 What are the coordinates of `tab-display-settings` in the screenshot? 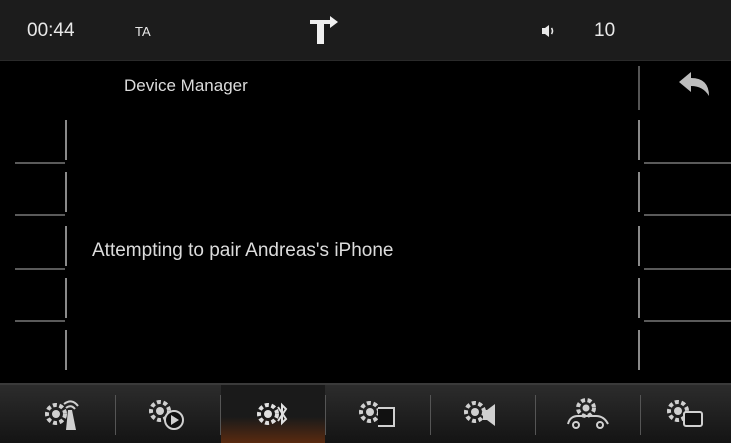 It's located at (378, 414).